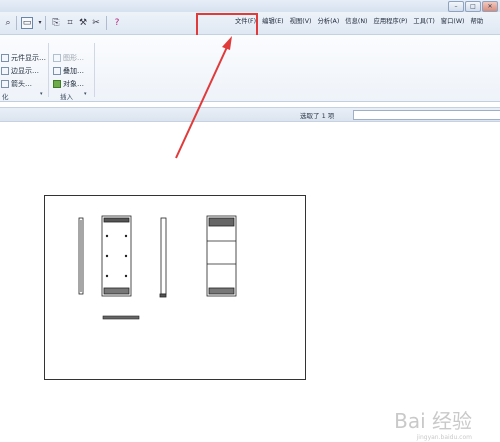 The height and width of the screenshot is (442, 500). Describe the element at coordinates (121, 317) in the screenshot. I see `top-view` at that location.